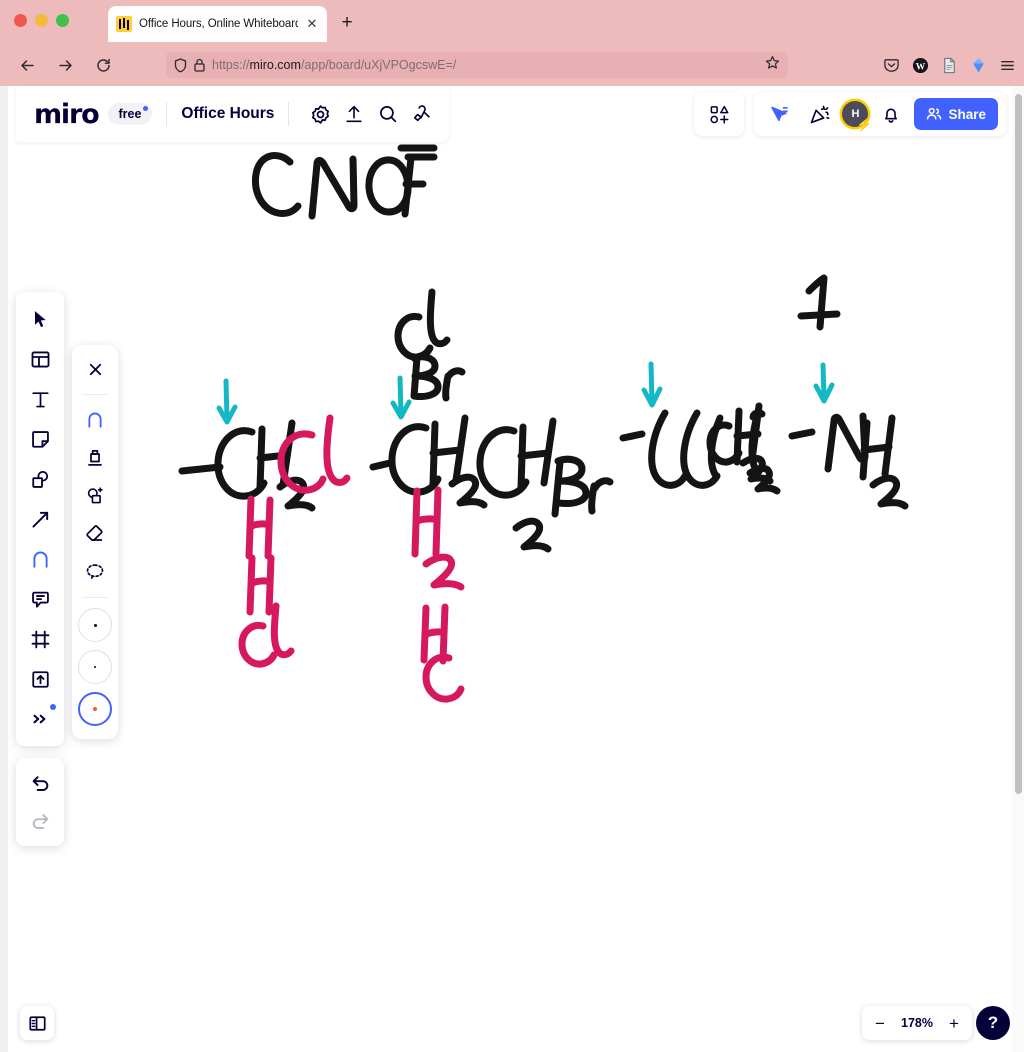  I want to click on stroke-small, so click(95, 625).